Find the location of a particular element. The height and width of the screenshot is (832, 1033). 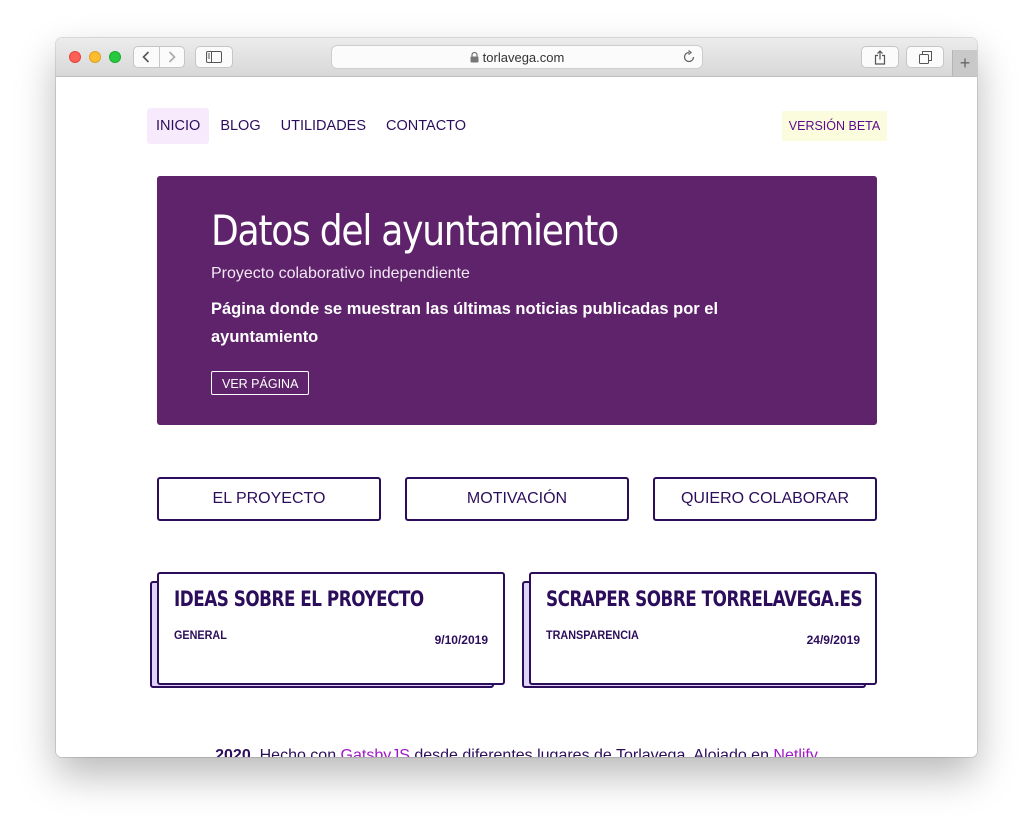

motivation-button: MOTIVACIÓN is located at coordinates (517, 499).